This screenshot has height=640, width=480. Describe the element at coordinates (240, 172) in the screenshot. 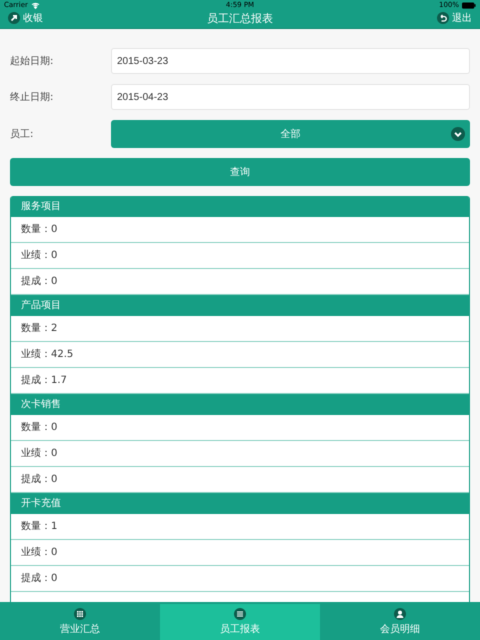

I see `query-button: 查询` at that location.